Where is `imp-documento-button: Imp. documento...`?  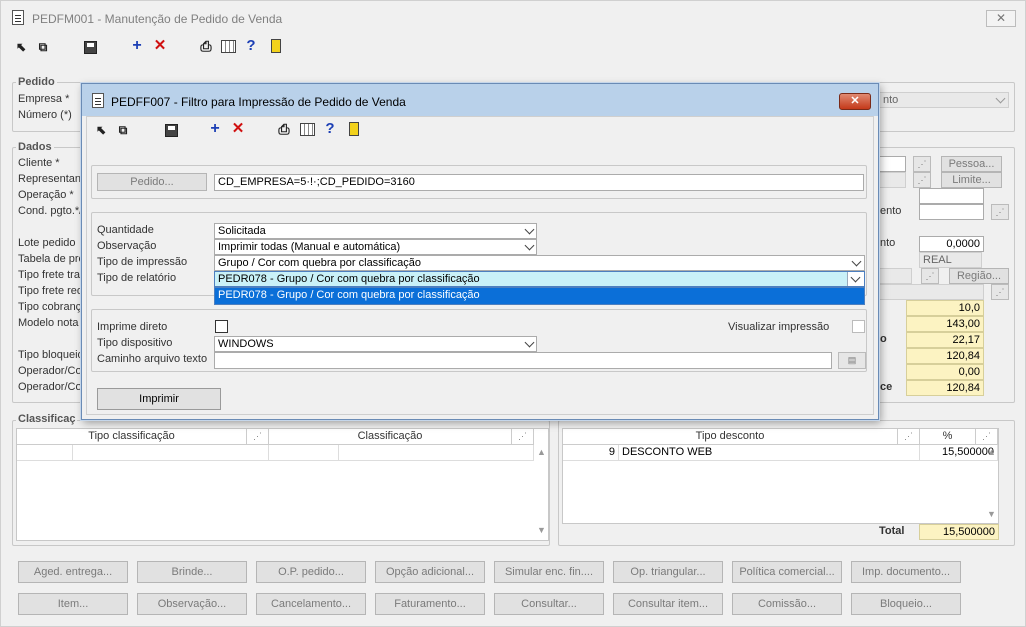
imp-documento-button: Imp. documento... is located at coordinates (906, 572).